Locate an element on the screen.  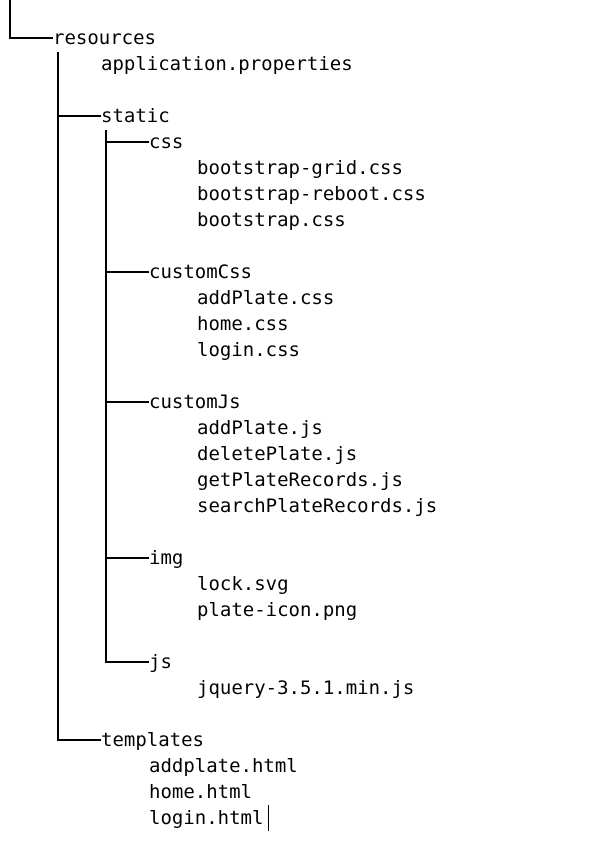
file-home-html: home.html is located at coordinates (200, 792).